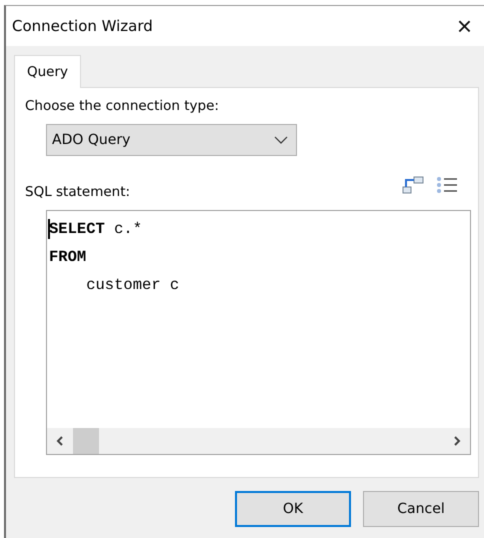  What do you see at coordinates (413, 185) in the screenshot?
I see `query-builder-icon` at bounding box center [413, 185].